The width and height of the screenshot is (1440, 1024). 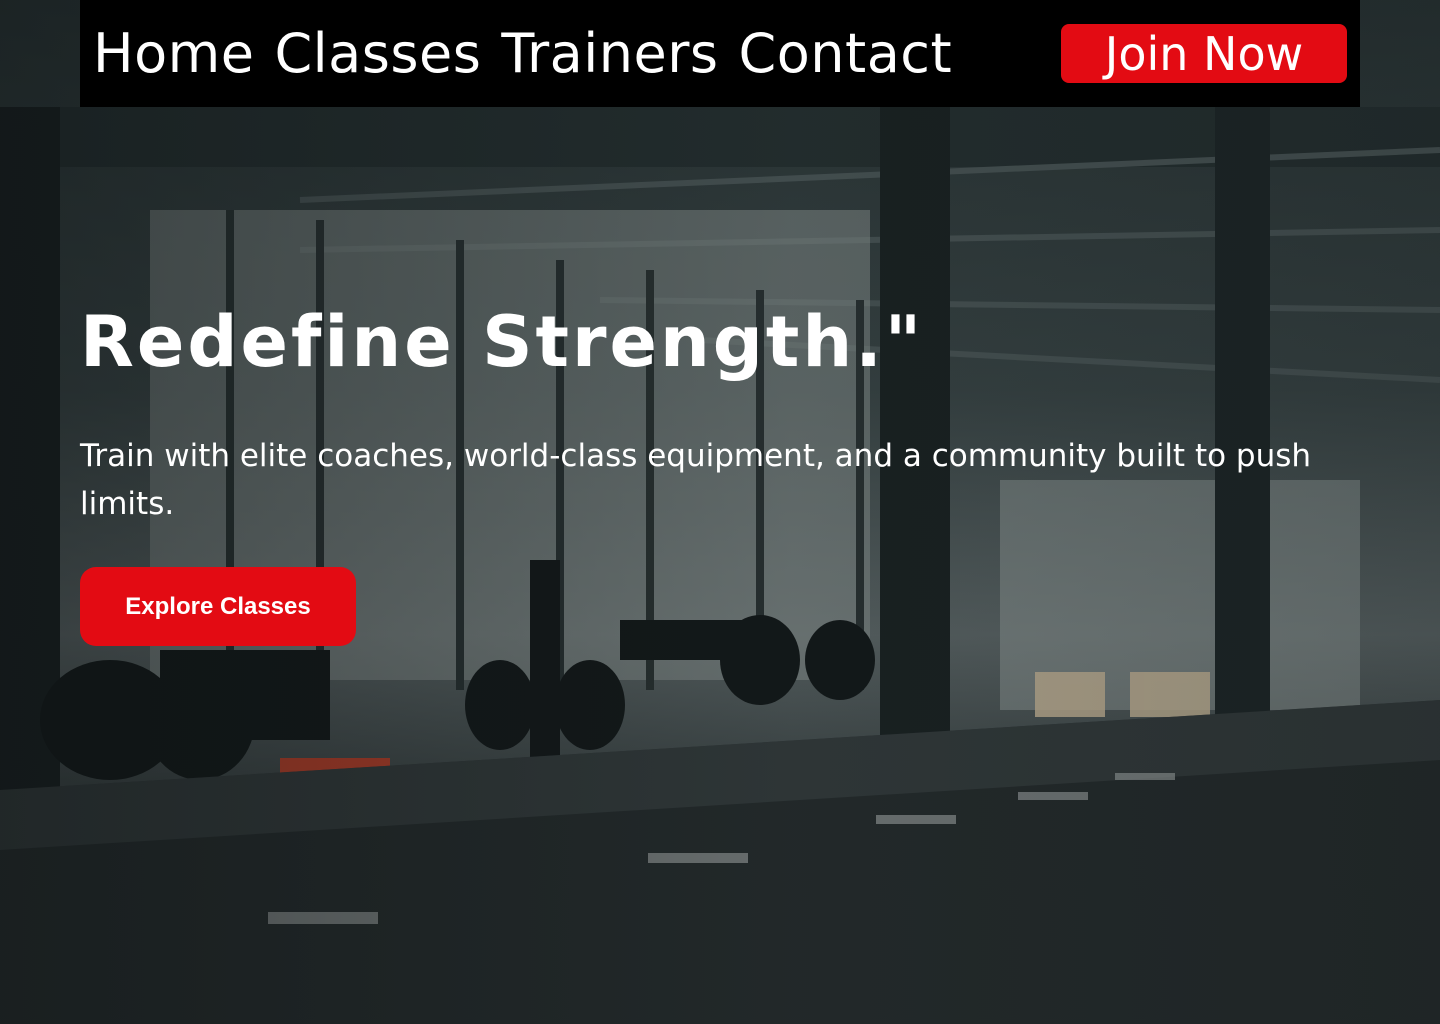 I want to click on nav-link-trainers: Trainers, so click(x=609, y=53).